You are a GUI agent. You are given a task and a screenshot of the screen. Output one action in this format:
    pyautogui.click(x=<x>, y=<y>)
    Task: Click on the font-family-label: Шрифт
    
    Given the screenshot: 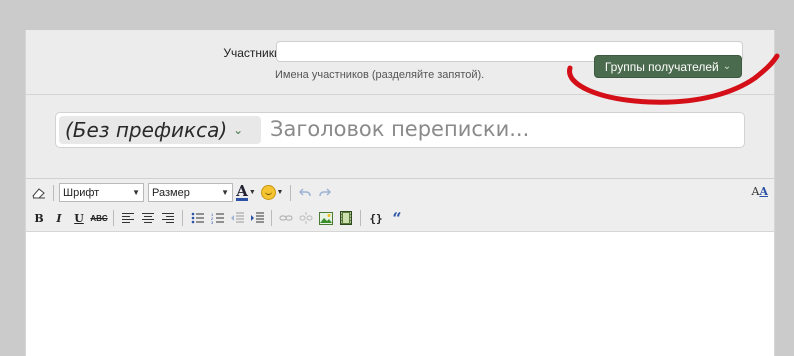 What is the action you would take?
    pyautogui.click(x=81, y=192)
    